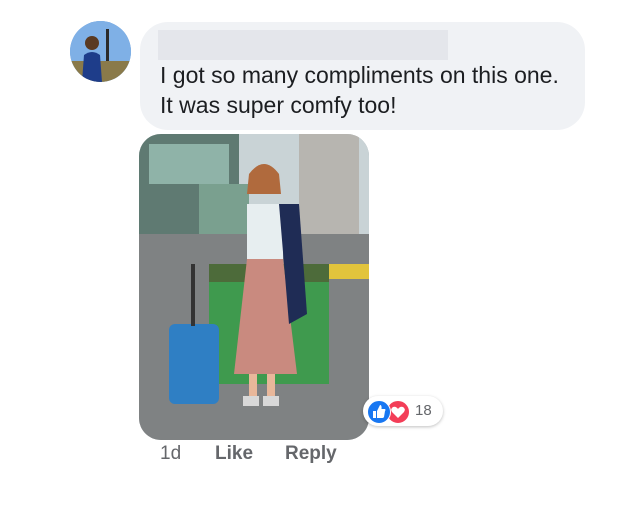 This screenshot has height=519, width=620. What do you see at coordinates (311, 454) in the screenshot?
I see `reply-button: Reply` at bounding box center [311, 454].